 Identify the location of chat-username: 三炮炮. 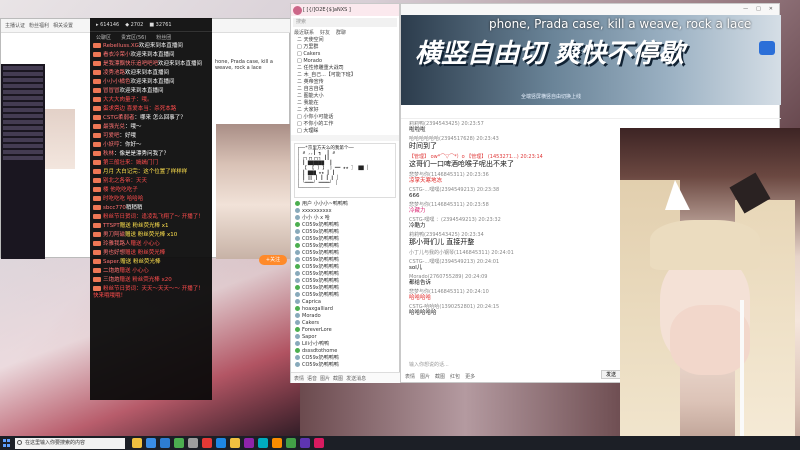
(111, 280).